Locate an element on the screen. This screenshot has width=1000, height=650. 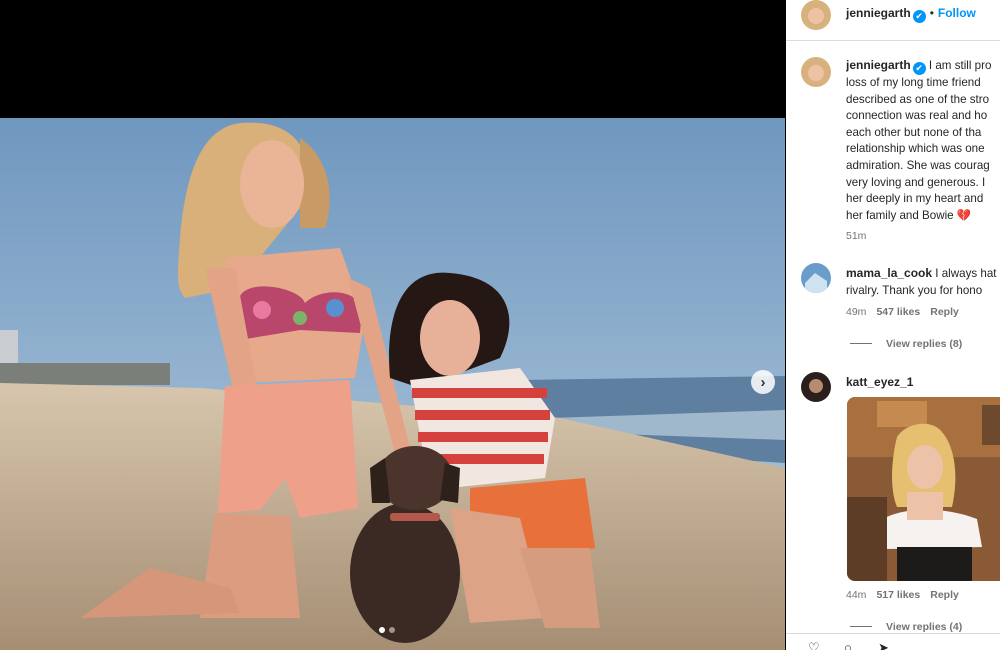
caption-text-line: her family and Bowie is located at coordinates (900, 215).